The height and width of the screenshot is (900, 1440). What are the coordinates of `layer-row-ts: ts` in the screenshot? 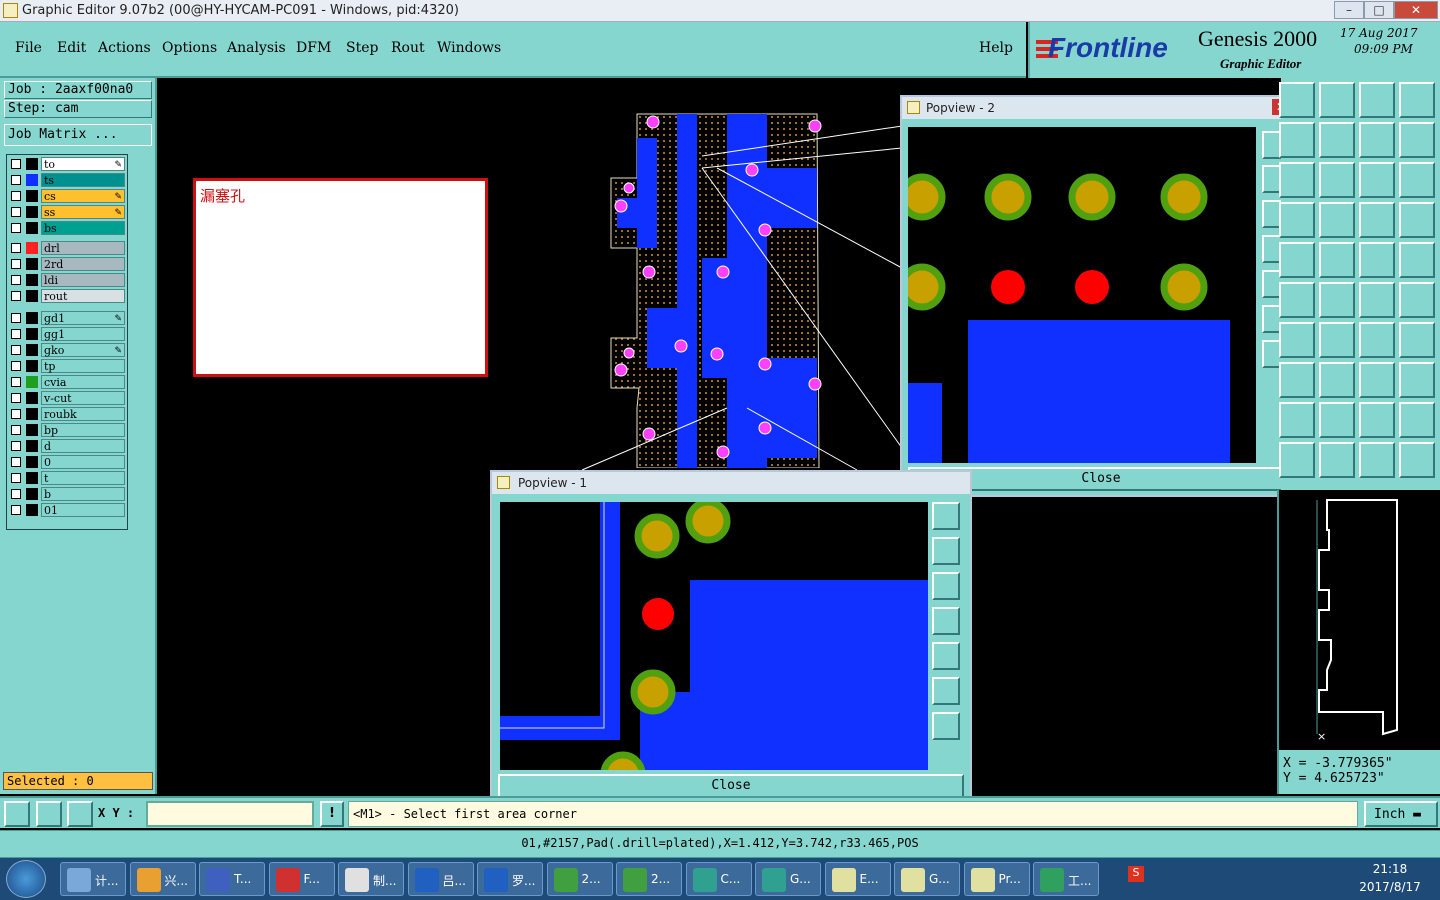 It's located at (66, 180).